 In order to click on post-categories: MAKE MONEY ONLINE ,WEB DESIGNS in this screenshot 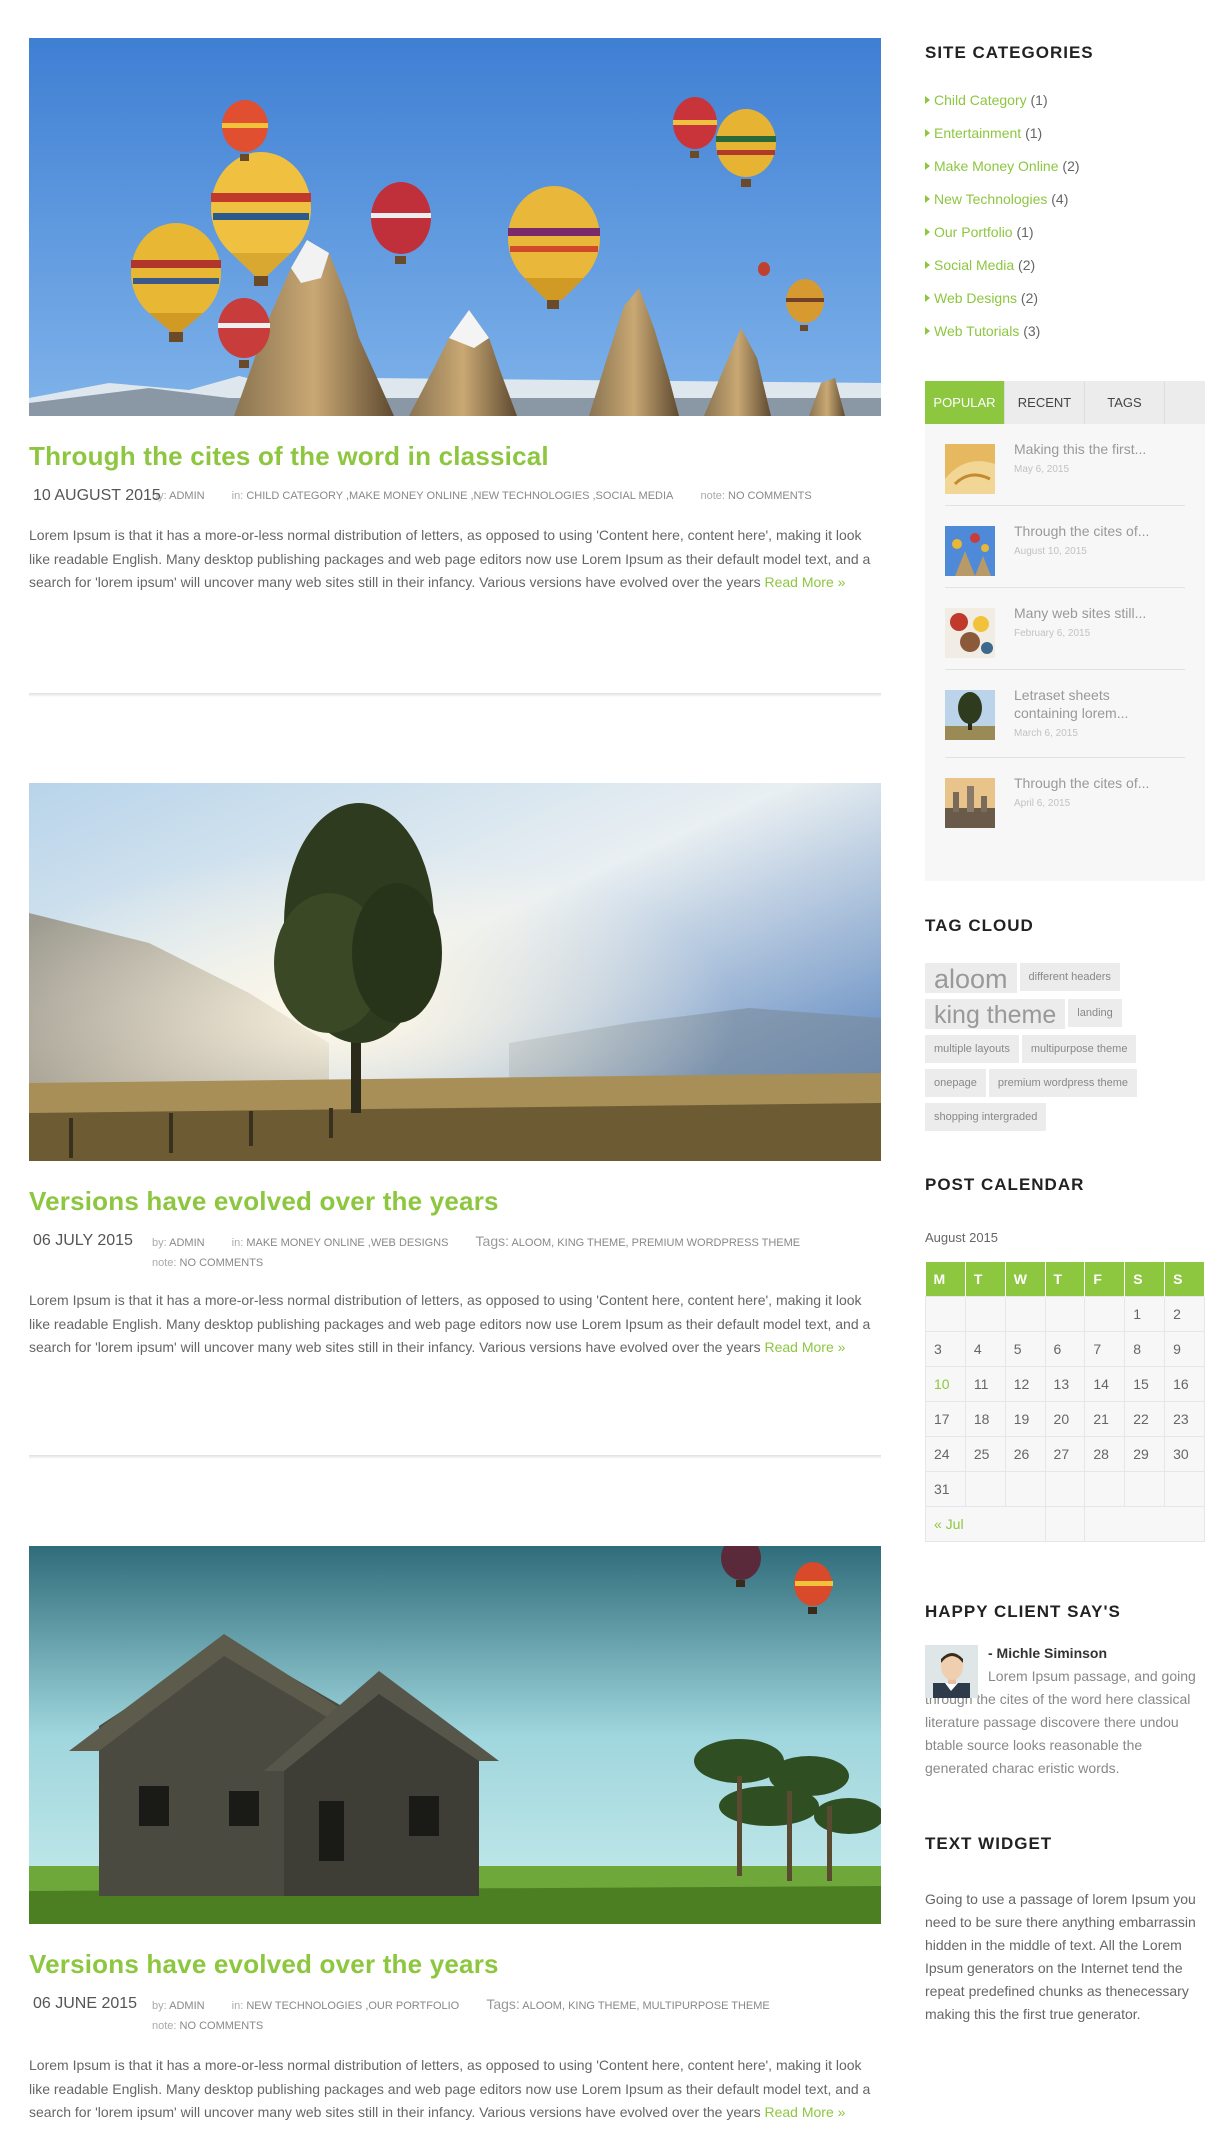, I will do `click(347, 1243)`.